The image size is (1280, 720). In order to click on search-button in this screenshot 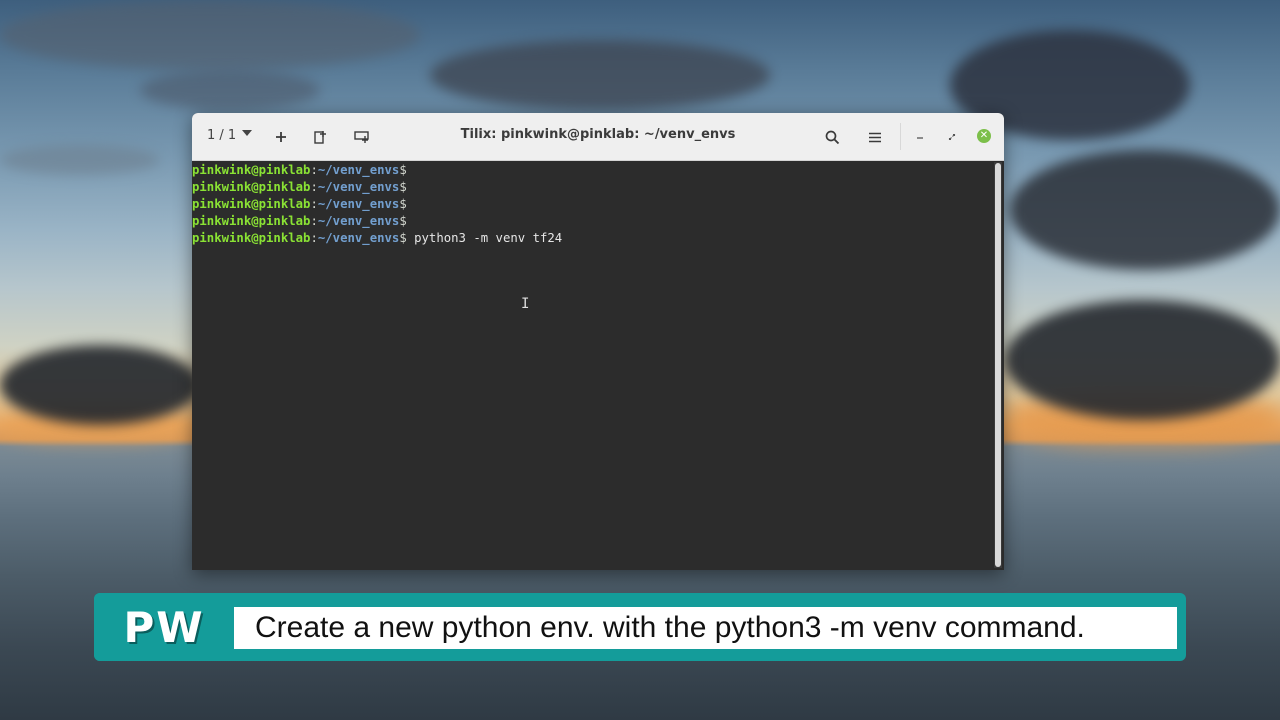, I will do `click(832, 137)`.